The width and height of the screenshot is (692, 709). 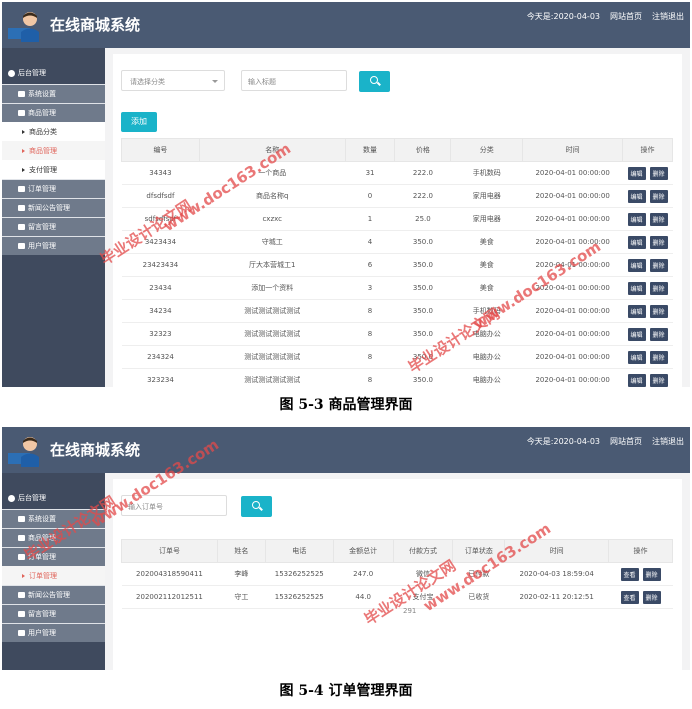 What do you see at coordinates (272, 242) in the screenshot?
I see `table-cell: 守城工` at bounding box center [272, 242].